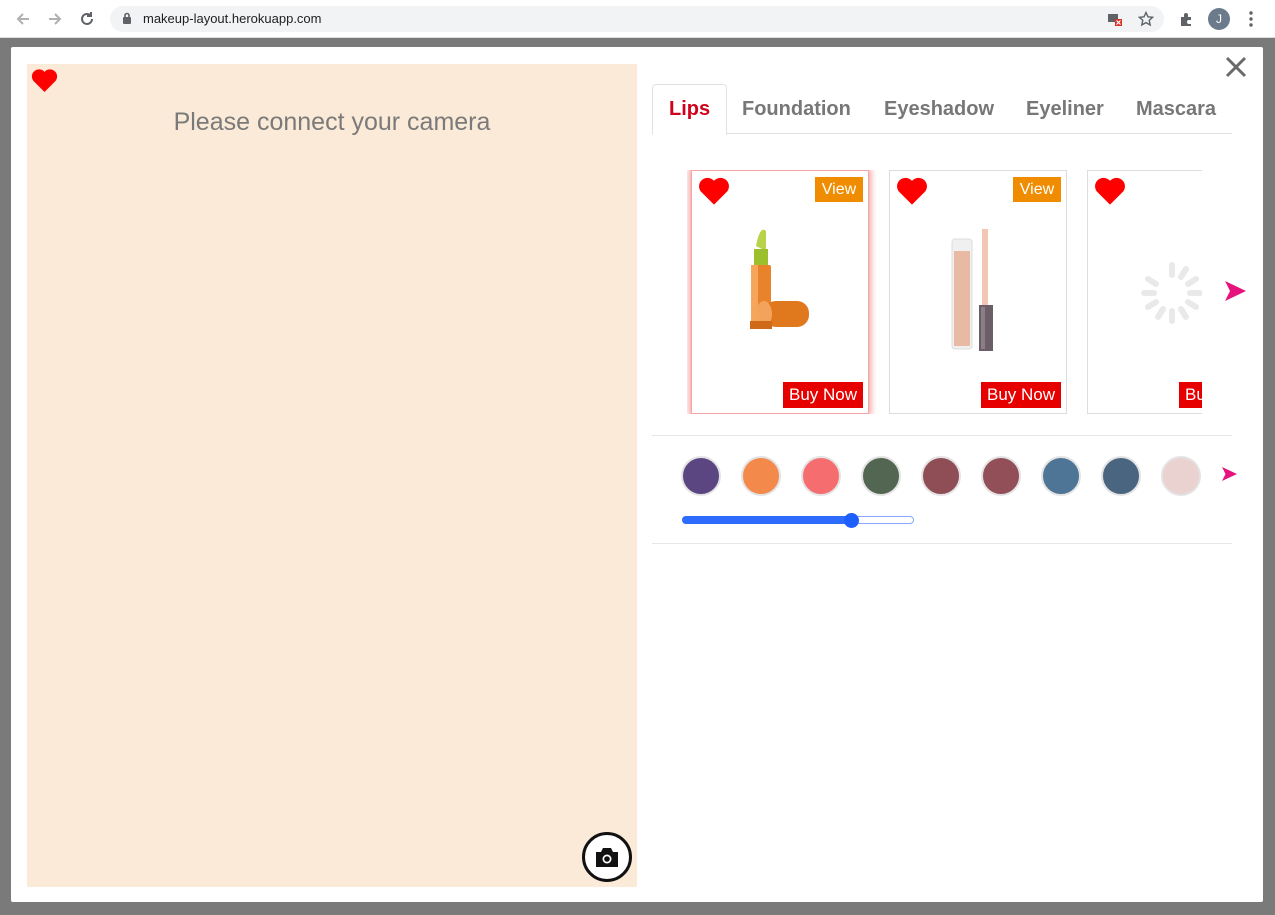 Image resolution: width=1275 pixels, height=915 pixels. I want to click on url-text: makeup-layout.herokuapp.com, so click(232, 18).